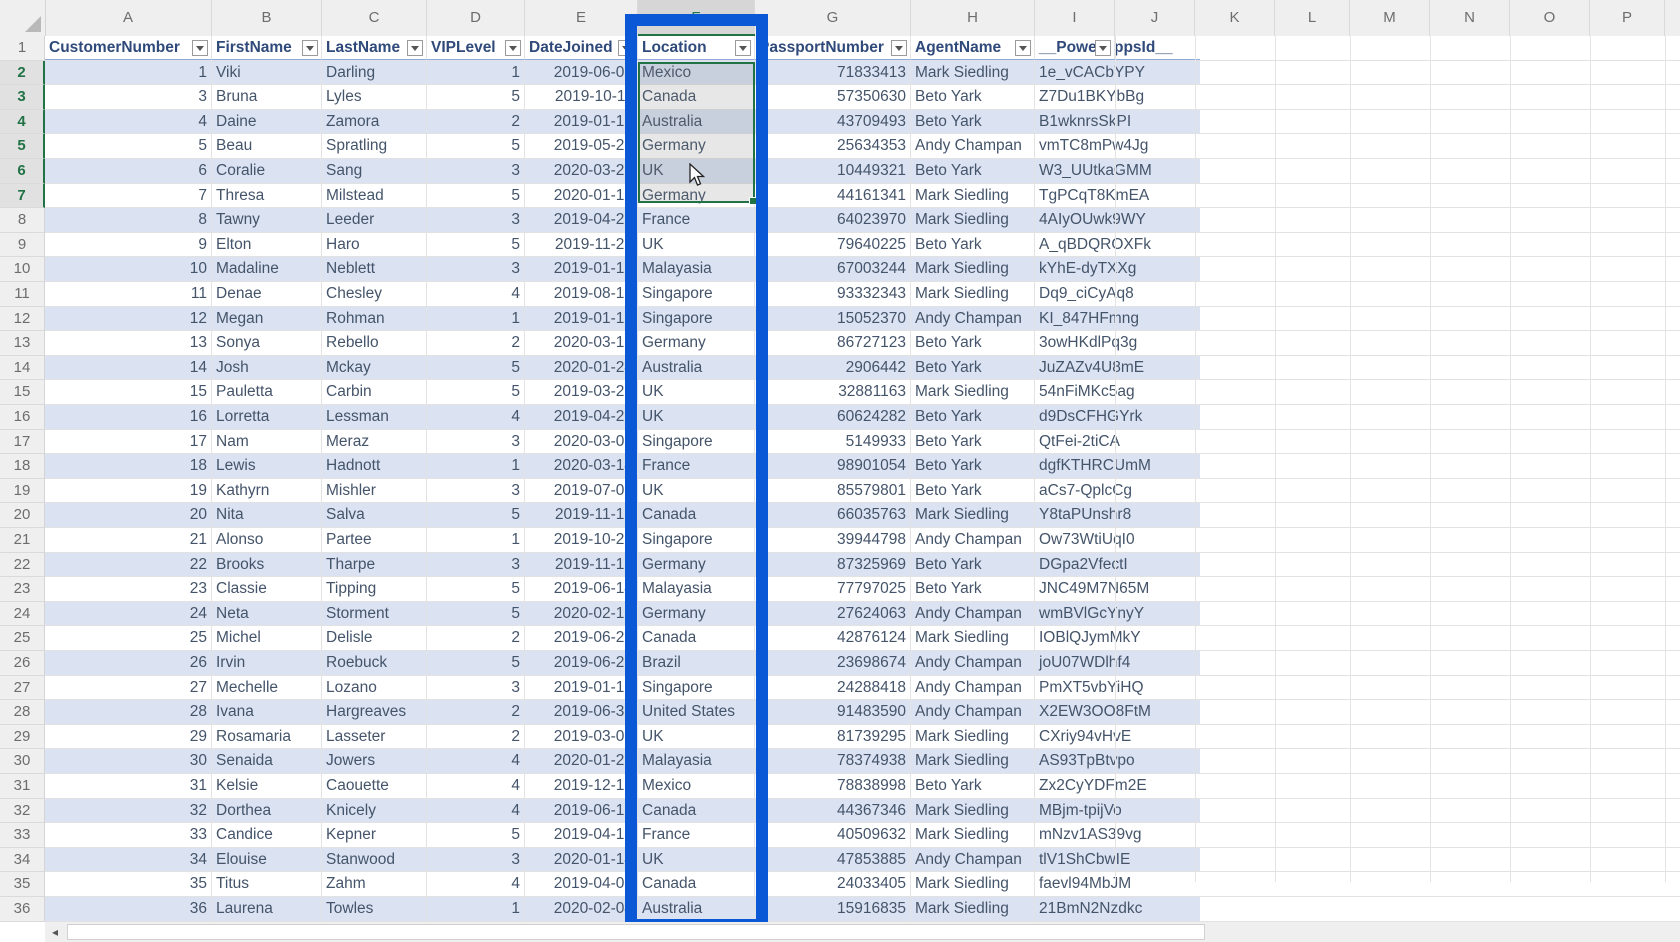 The width and height of the screenshot is (1680, 942). Describe the element at coordinates (22, 196) in the screenshot. I see `row-header-7: 7` at that location.